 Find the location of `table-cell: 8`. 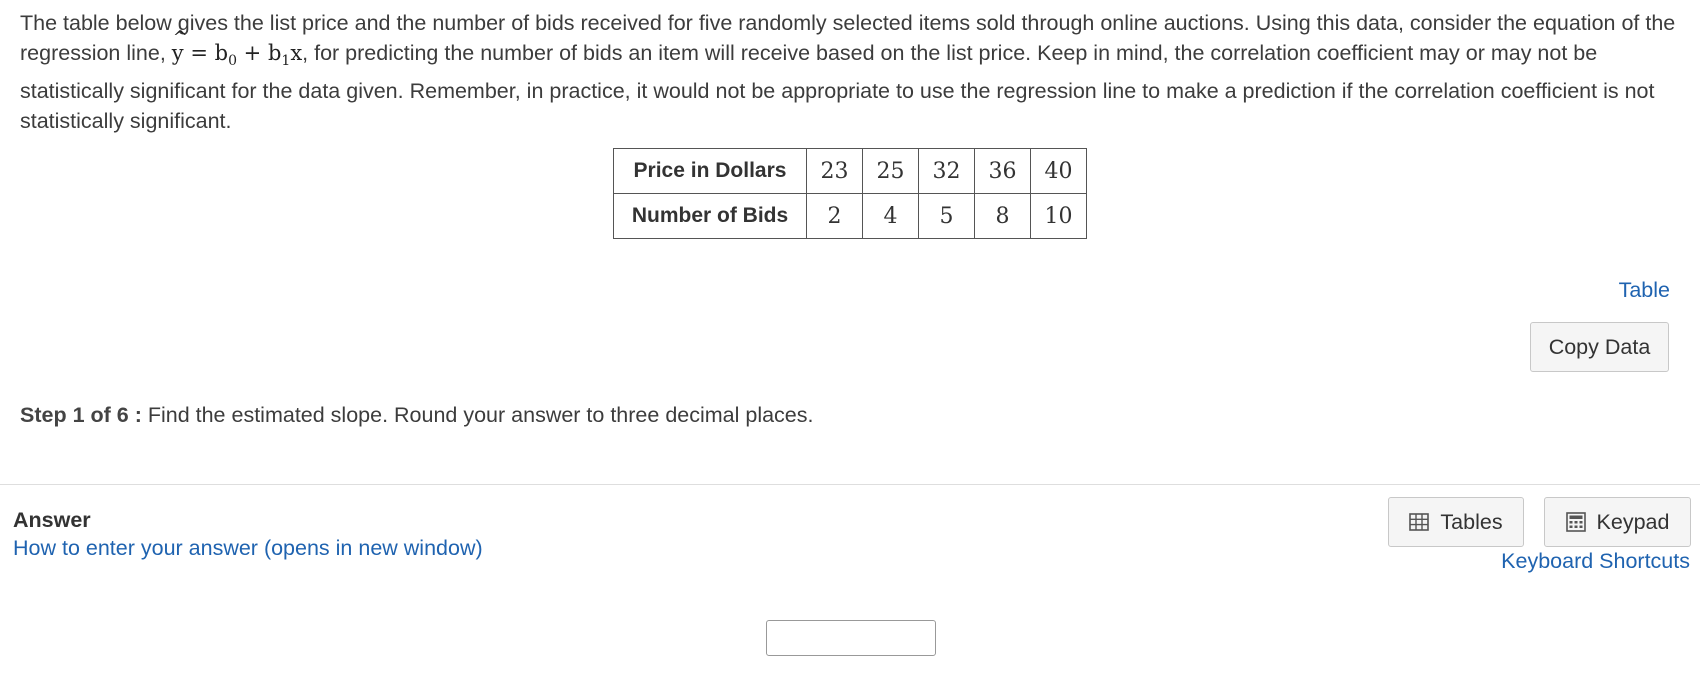

table-cell: 8 is located at coordinates (1002, 216).